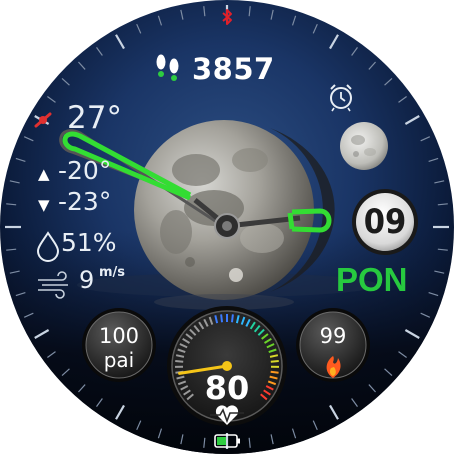 The height and width of the screenshot is (454, 454). I want to click on heart-rate-value: 80, so click(227, 388).